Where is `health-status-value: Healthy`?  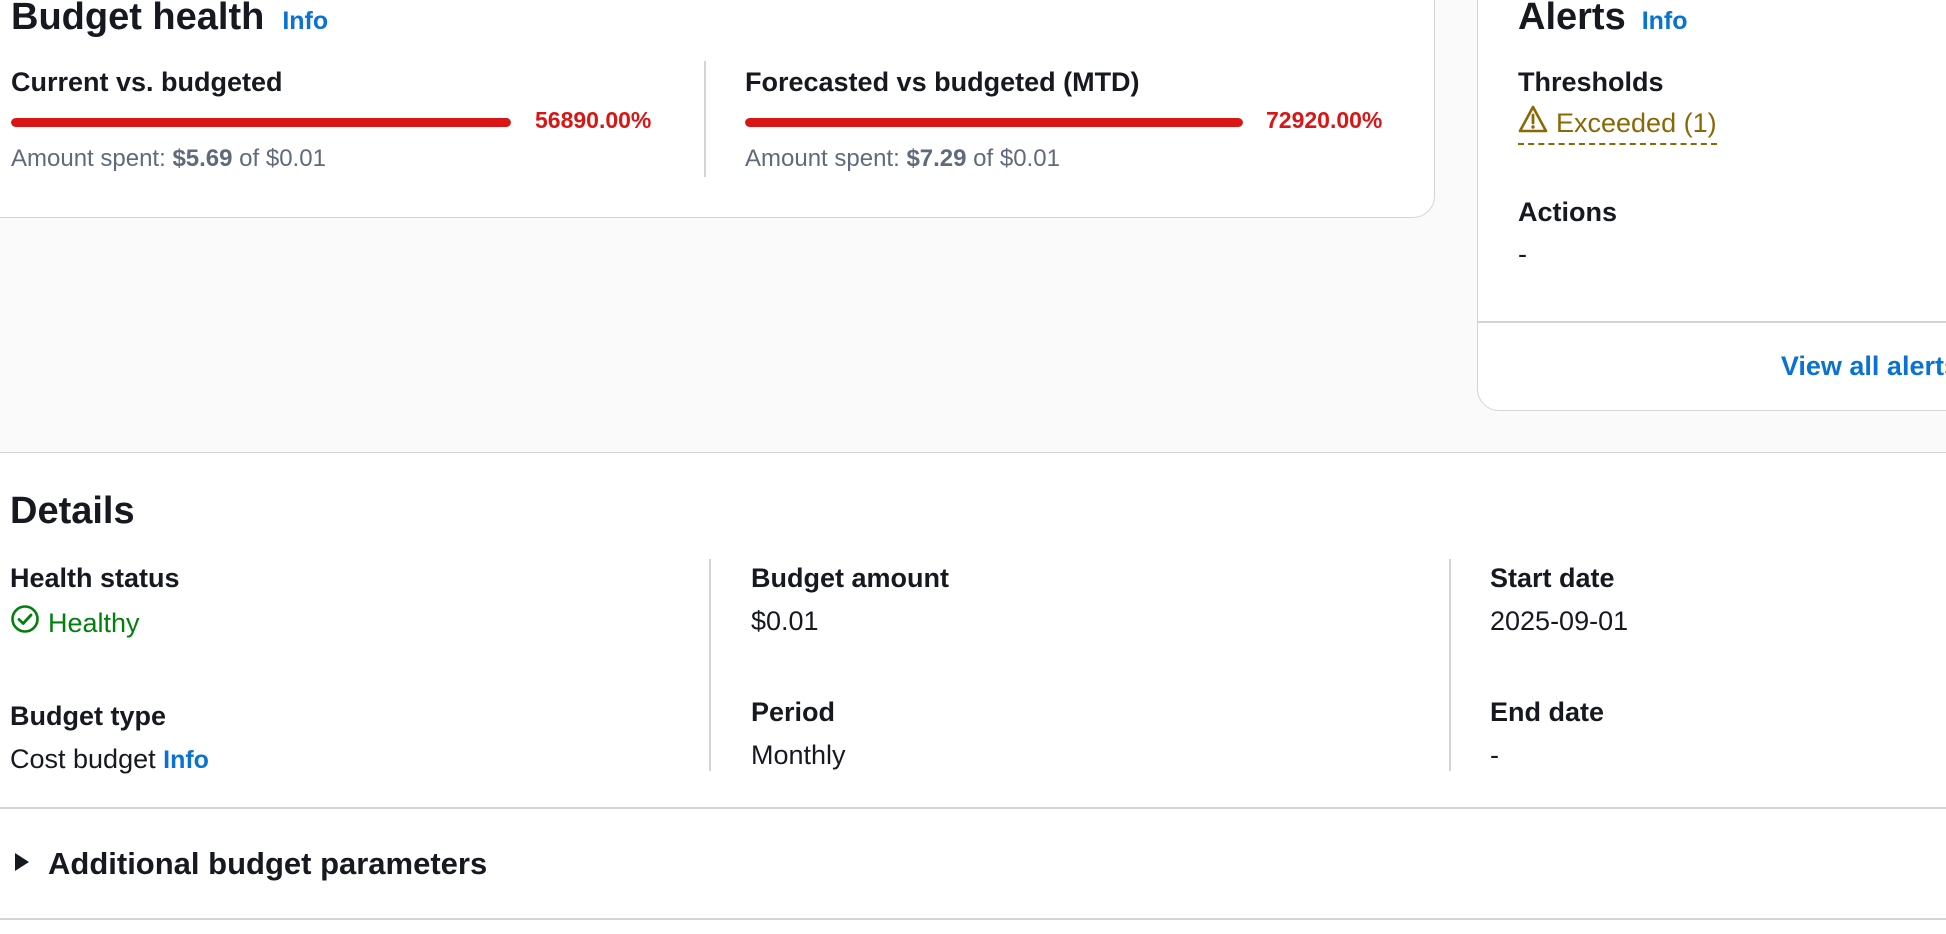
health-status-value: Healthy is located at coordinates (75, 623).